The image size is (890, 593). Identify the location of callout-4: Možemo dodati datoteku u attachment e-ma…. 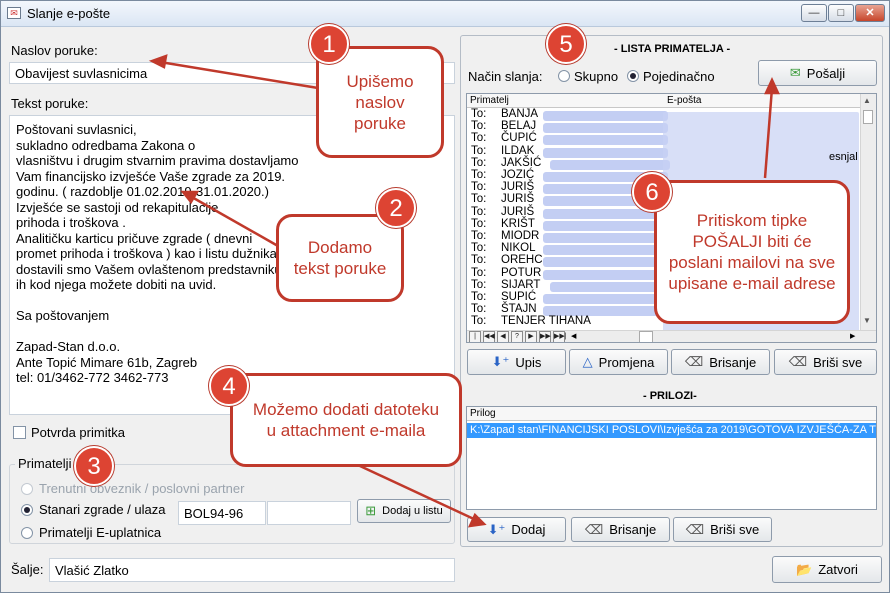
(346, 420).